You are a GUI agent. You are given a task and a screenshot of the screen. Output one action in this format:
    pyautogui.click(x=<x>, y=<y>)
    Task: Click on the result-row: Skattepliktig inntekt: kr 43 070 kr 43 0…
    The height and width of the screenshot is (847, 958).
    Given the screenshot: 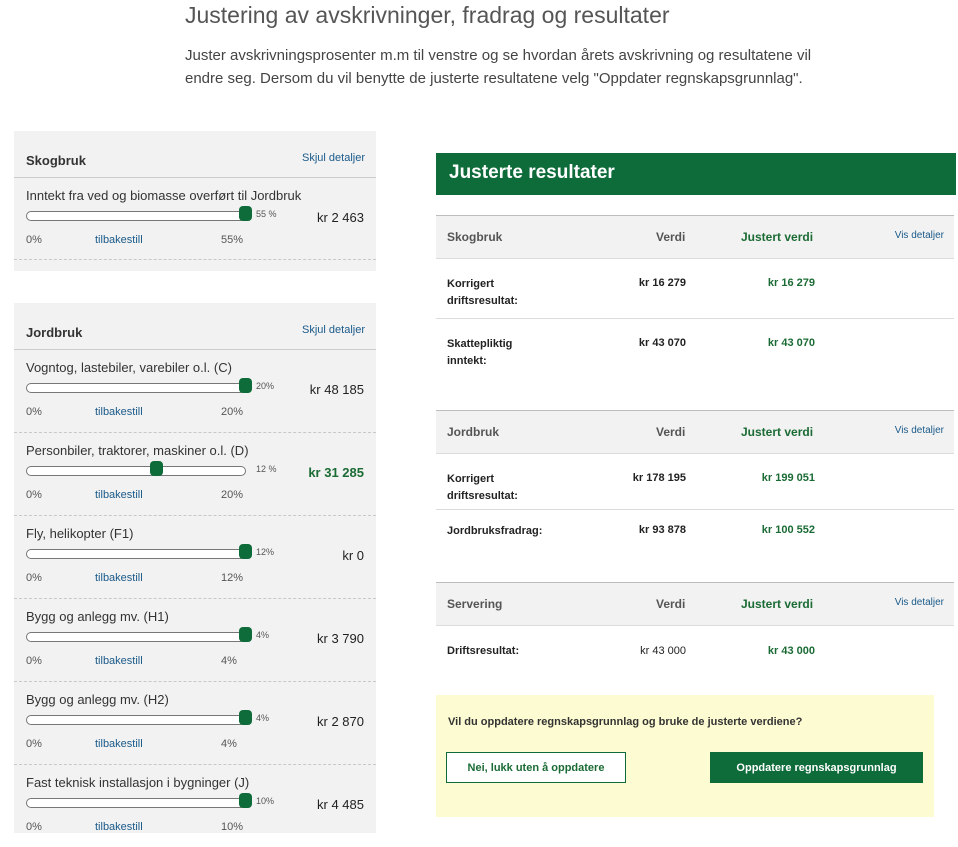 What is the action you would take?
    pyautogui.click(x=695, y=348)
    